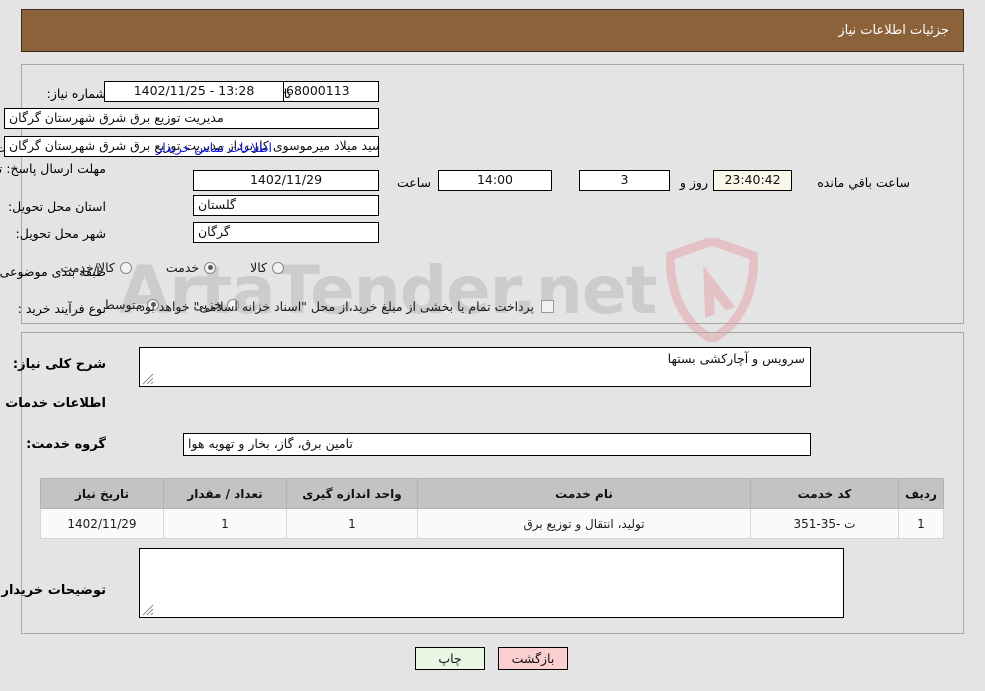 The height and width of the screenshot is (691, 985). I want to click on subject-category-option-1: خدمت, so click(192, 267).